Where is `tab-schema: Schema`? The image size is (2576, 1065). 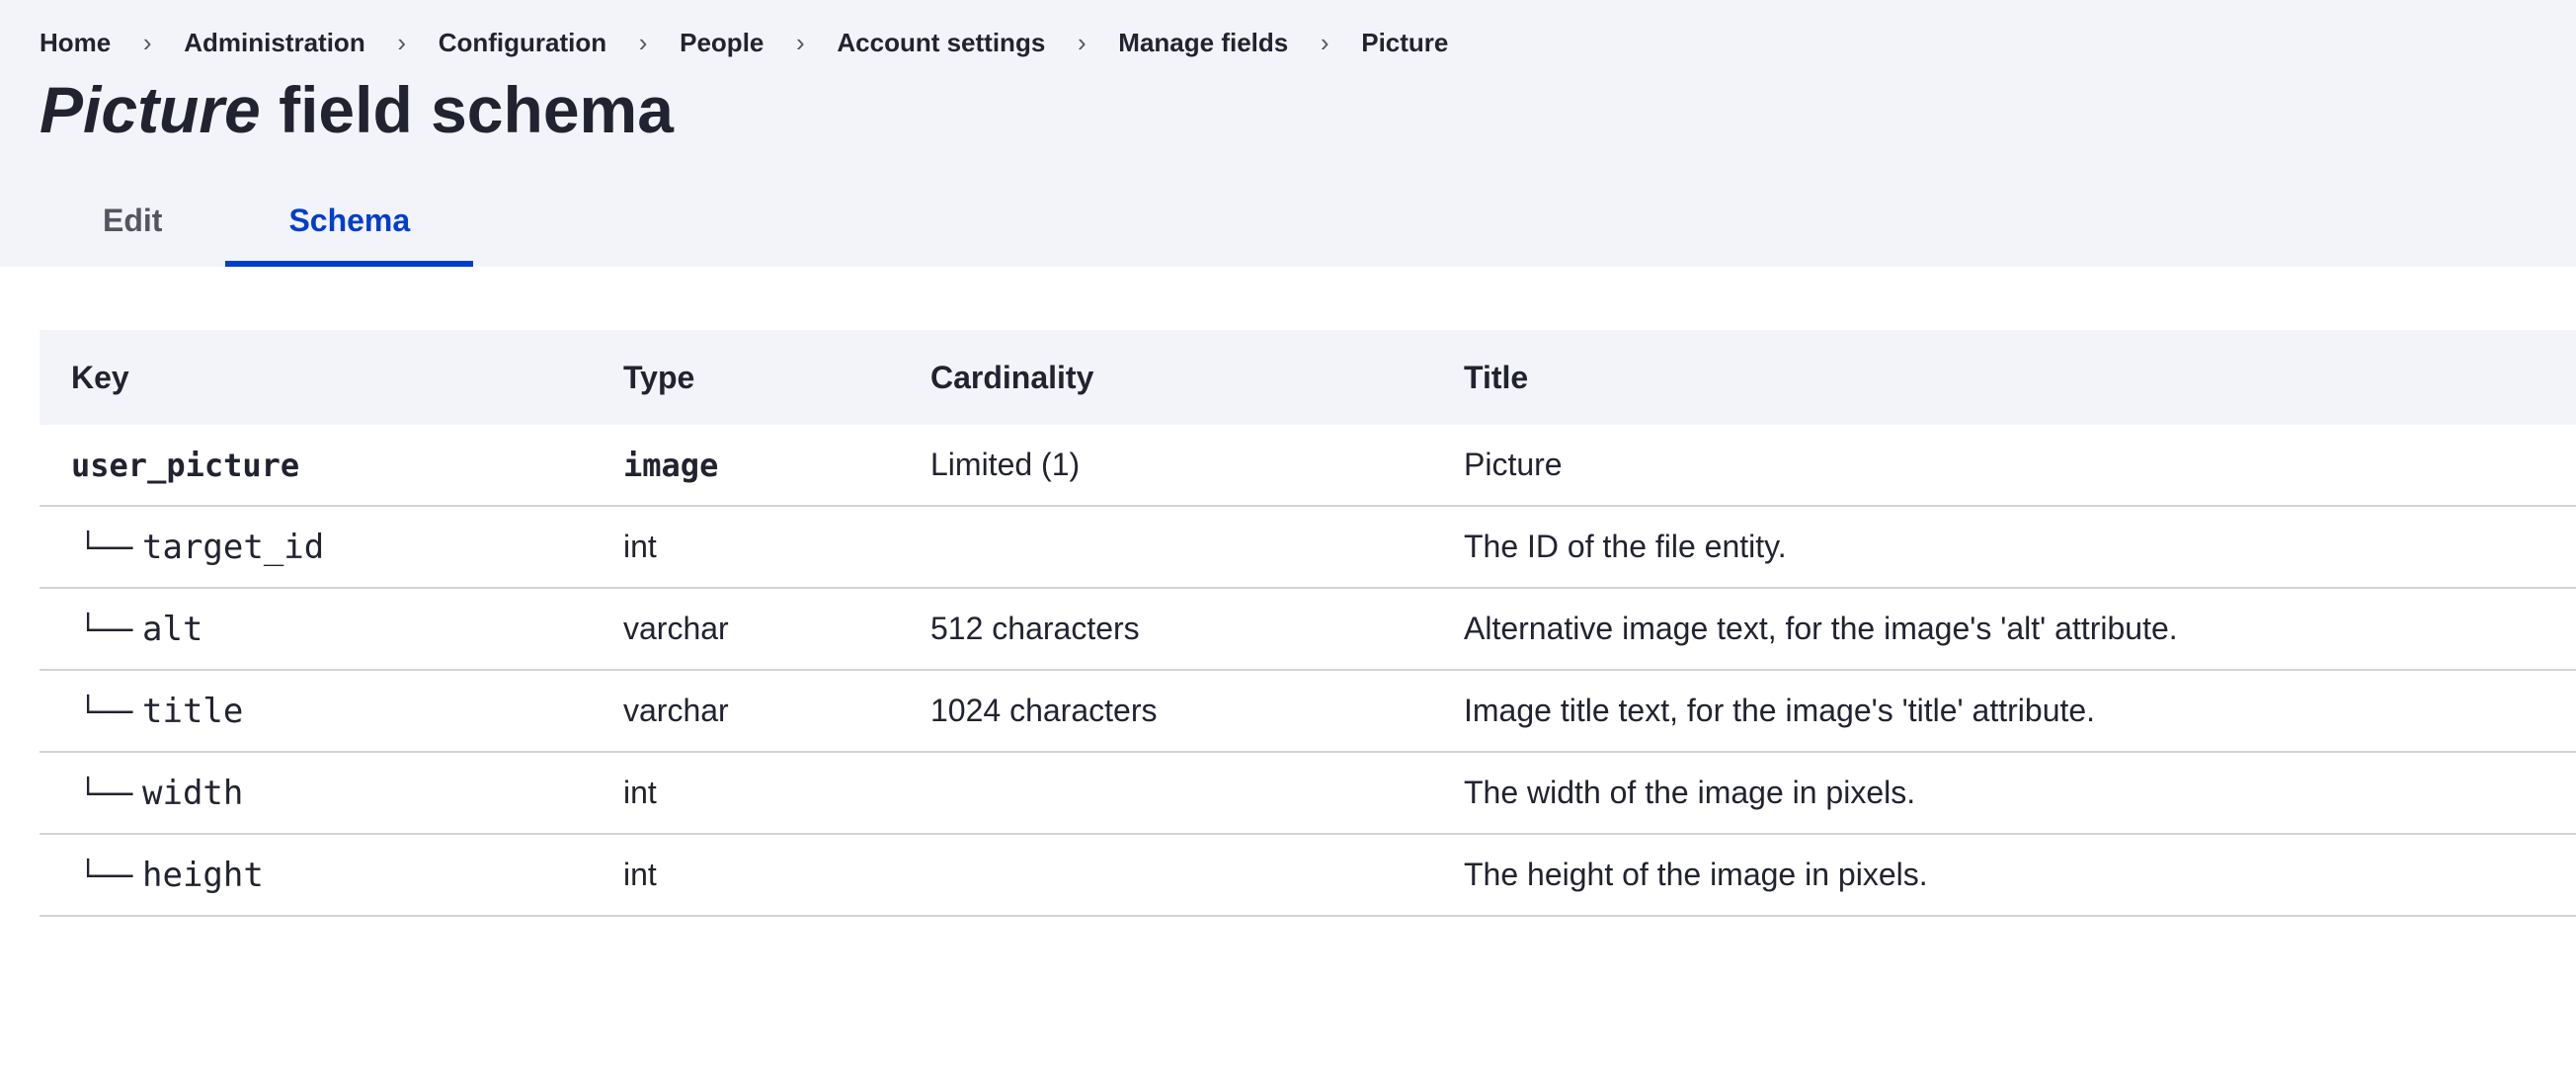 tab-schema: Schema is located at coordinates (349, 227).